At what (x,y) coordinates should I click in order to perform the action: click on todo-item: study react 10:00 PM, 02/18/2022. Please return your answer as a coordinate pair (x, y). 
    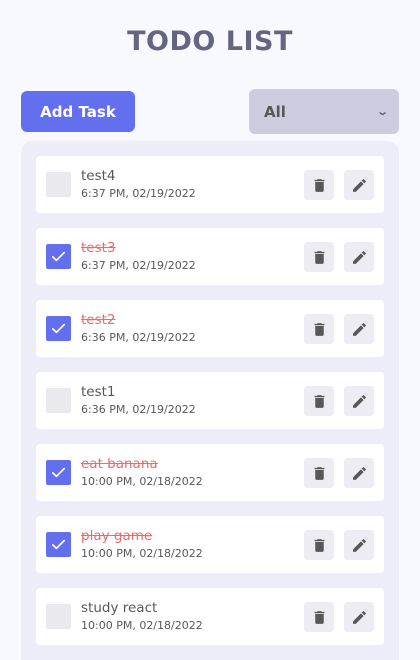
    Looking at the image, I should click on (210, 616).